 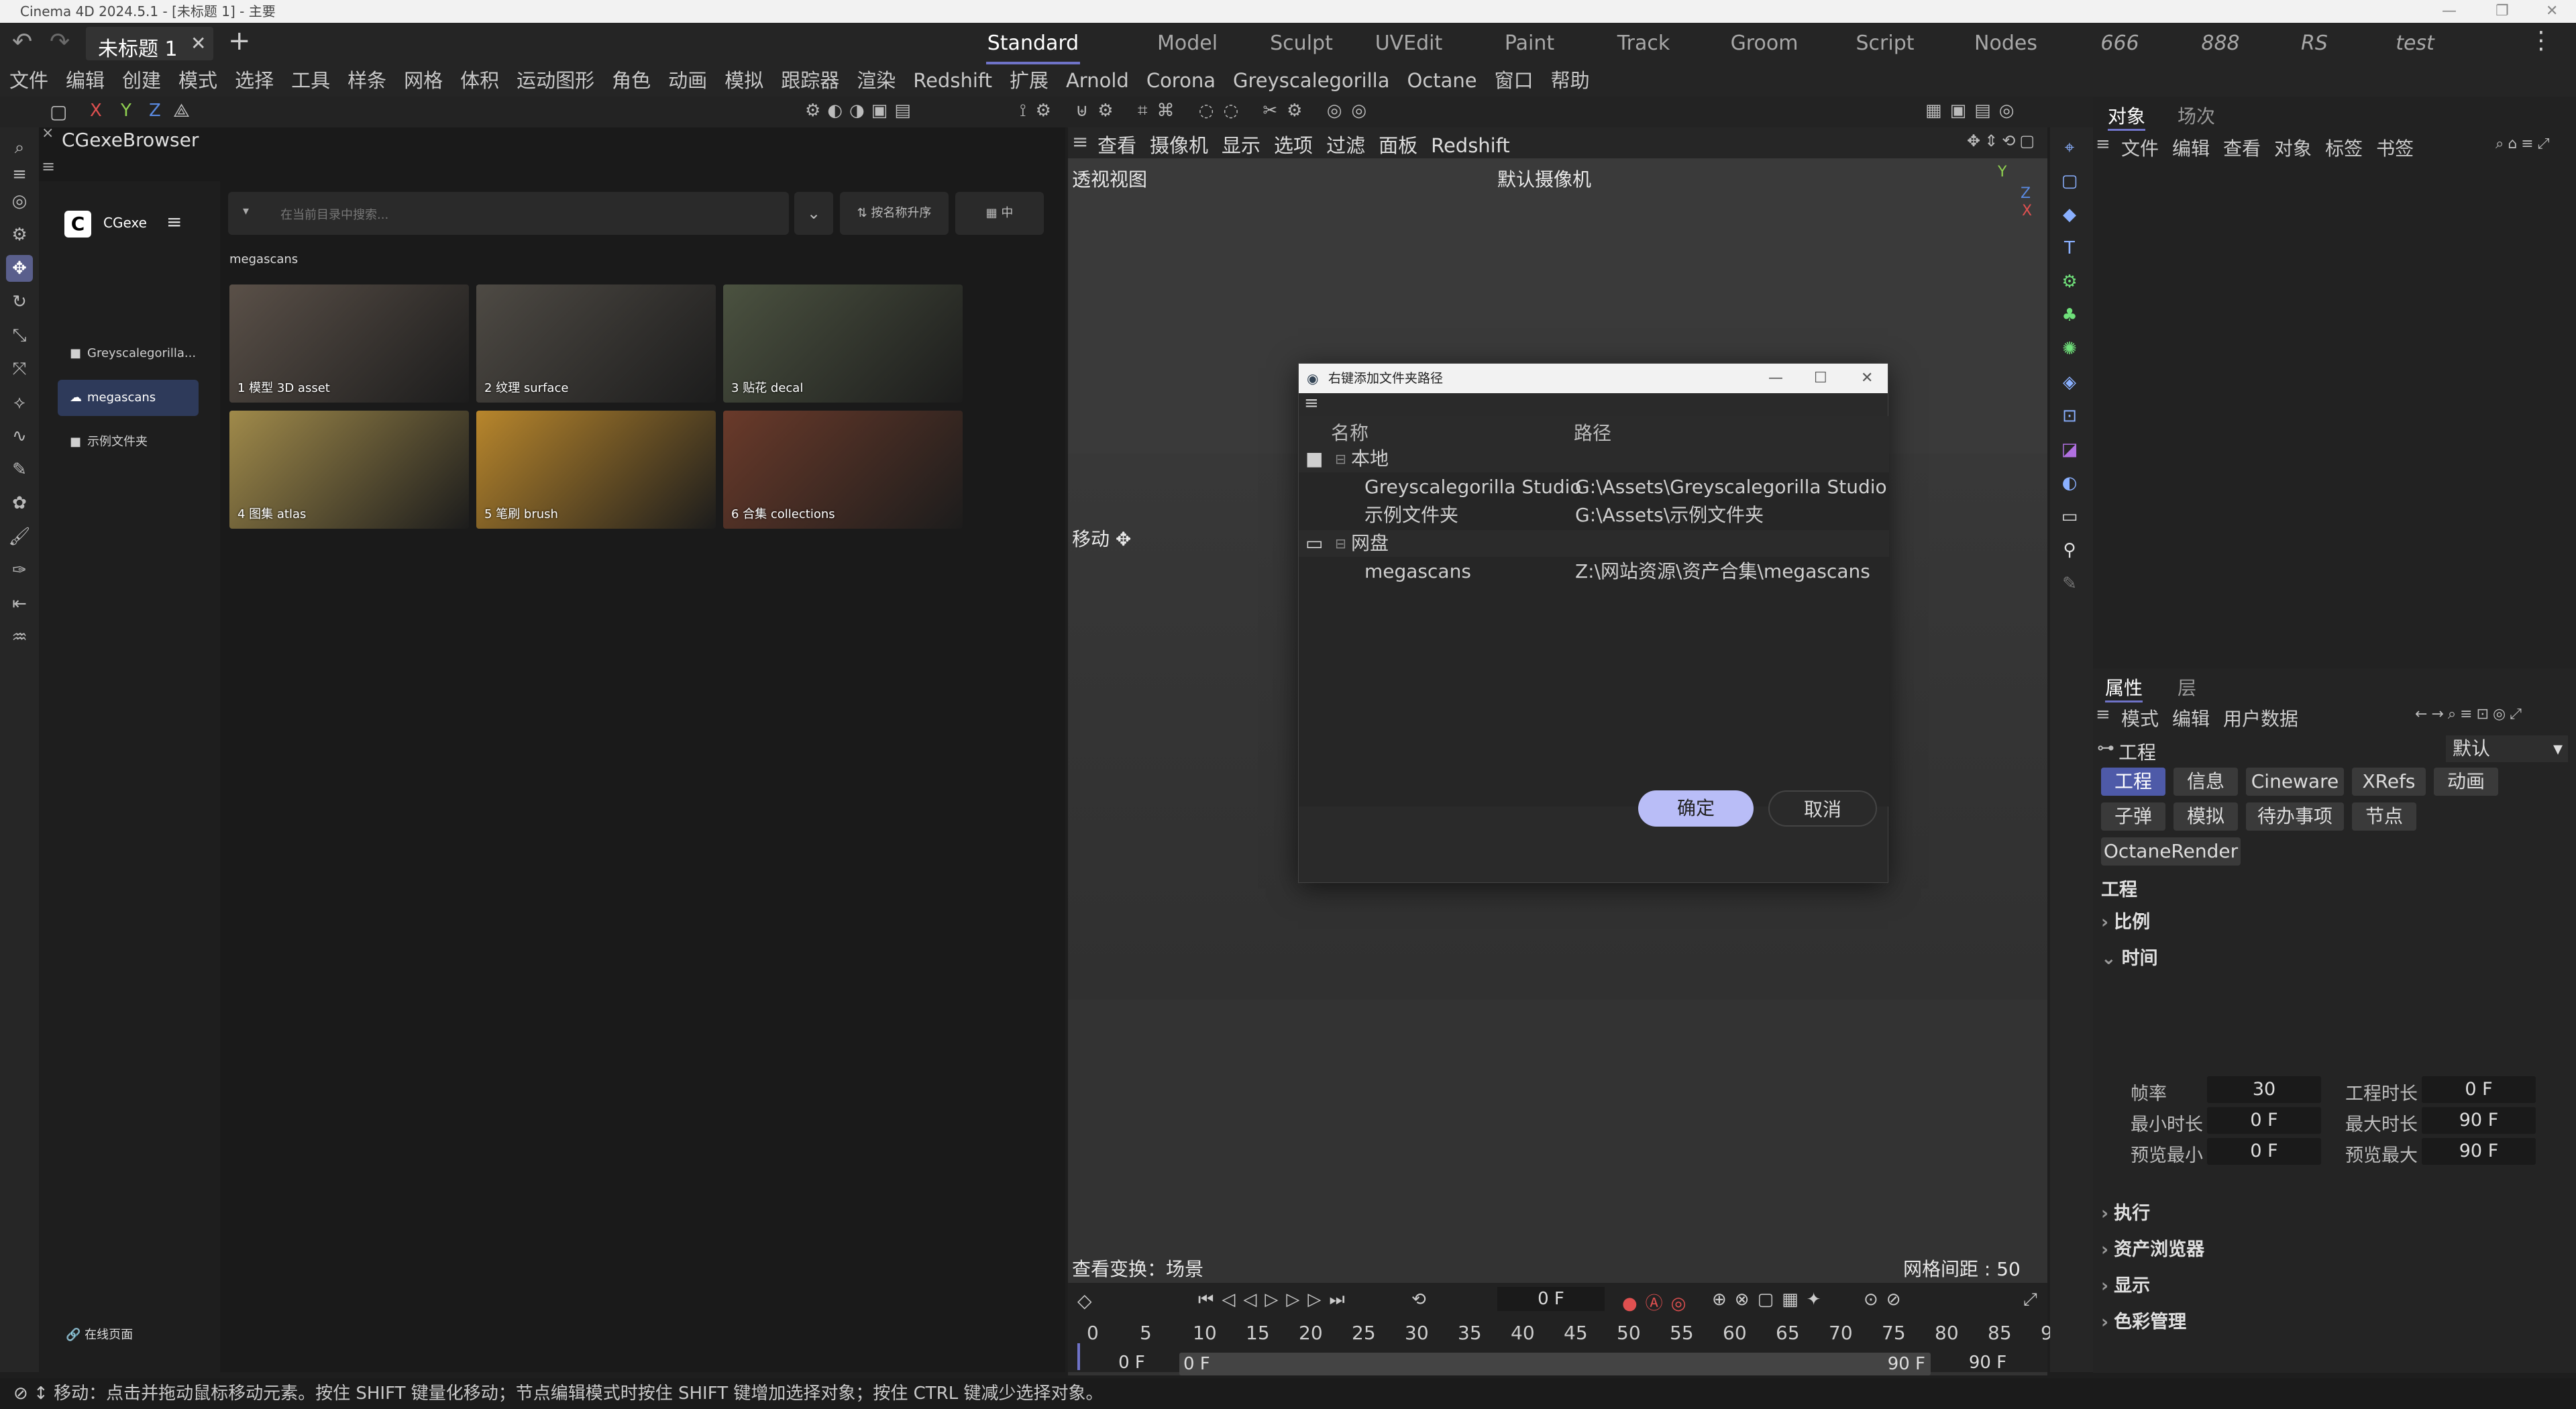 What do you see at coordinates (2069, 382) in the screenshot?
I see `deformer-icon: ◈` at bounding box center [2069, 382].